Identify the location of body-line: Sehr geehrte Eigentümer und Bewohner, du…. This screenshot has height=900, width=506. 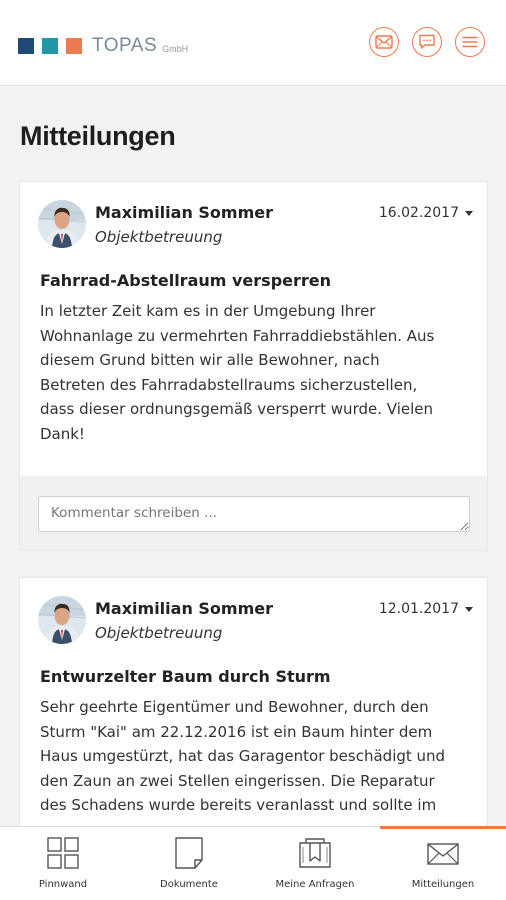
(234, 707).